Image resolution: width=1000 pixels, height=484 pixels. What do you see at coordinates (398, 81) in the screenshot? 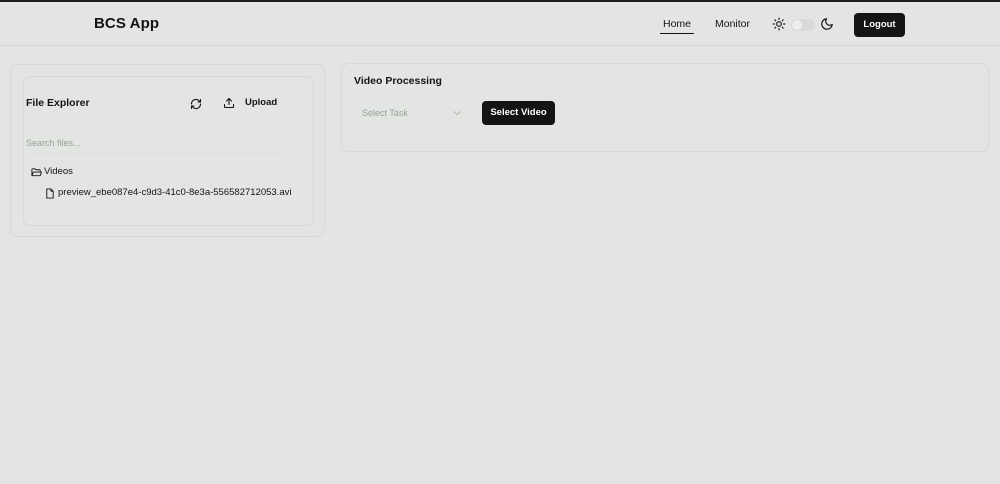
I see `video-processing-title: Video Processing` at bounding box center [398, 81].